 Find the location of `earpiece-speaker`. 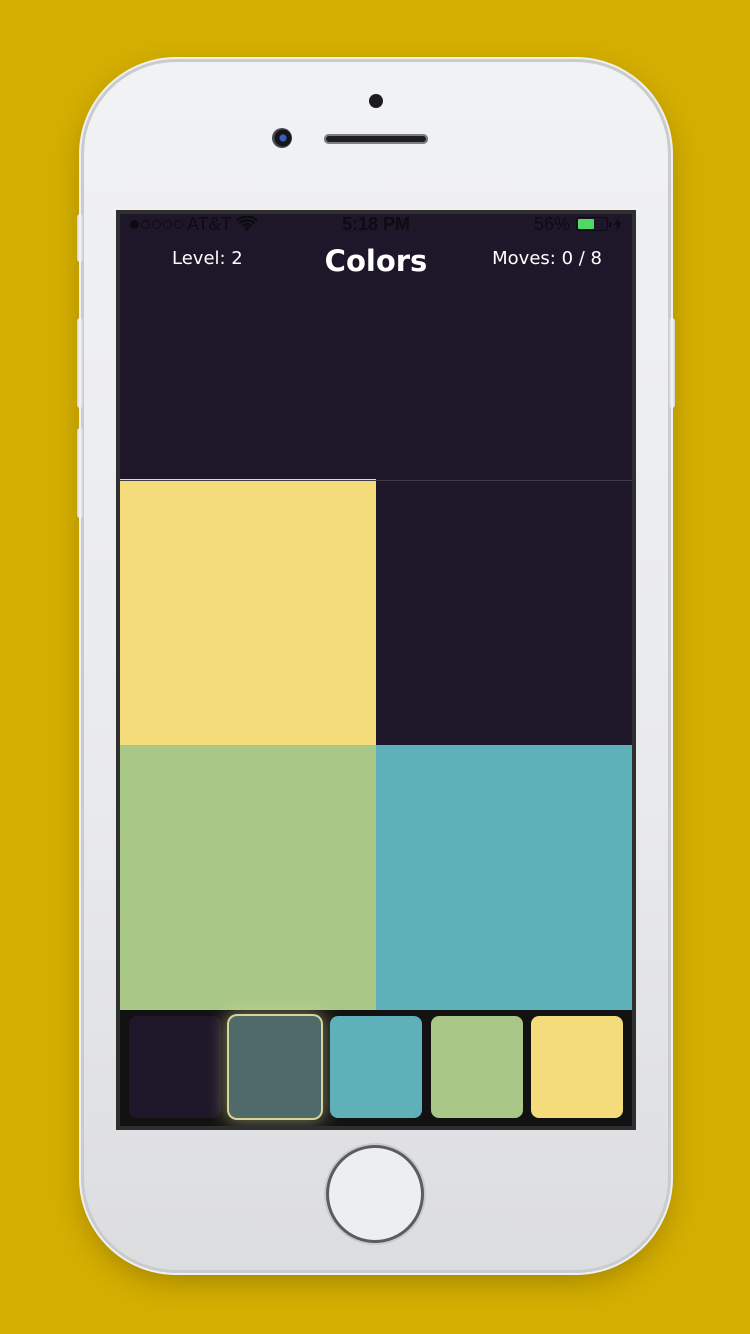

earpiece-speaker is located at coordinates (376, 139).